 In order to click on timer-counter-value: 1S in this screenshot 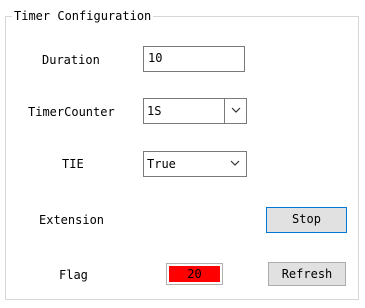, I will do `click(154, 111)`.